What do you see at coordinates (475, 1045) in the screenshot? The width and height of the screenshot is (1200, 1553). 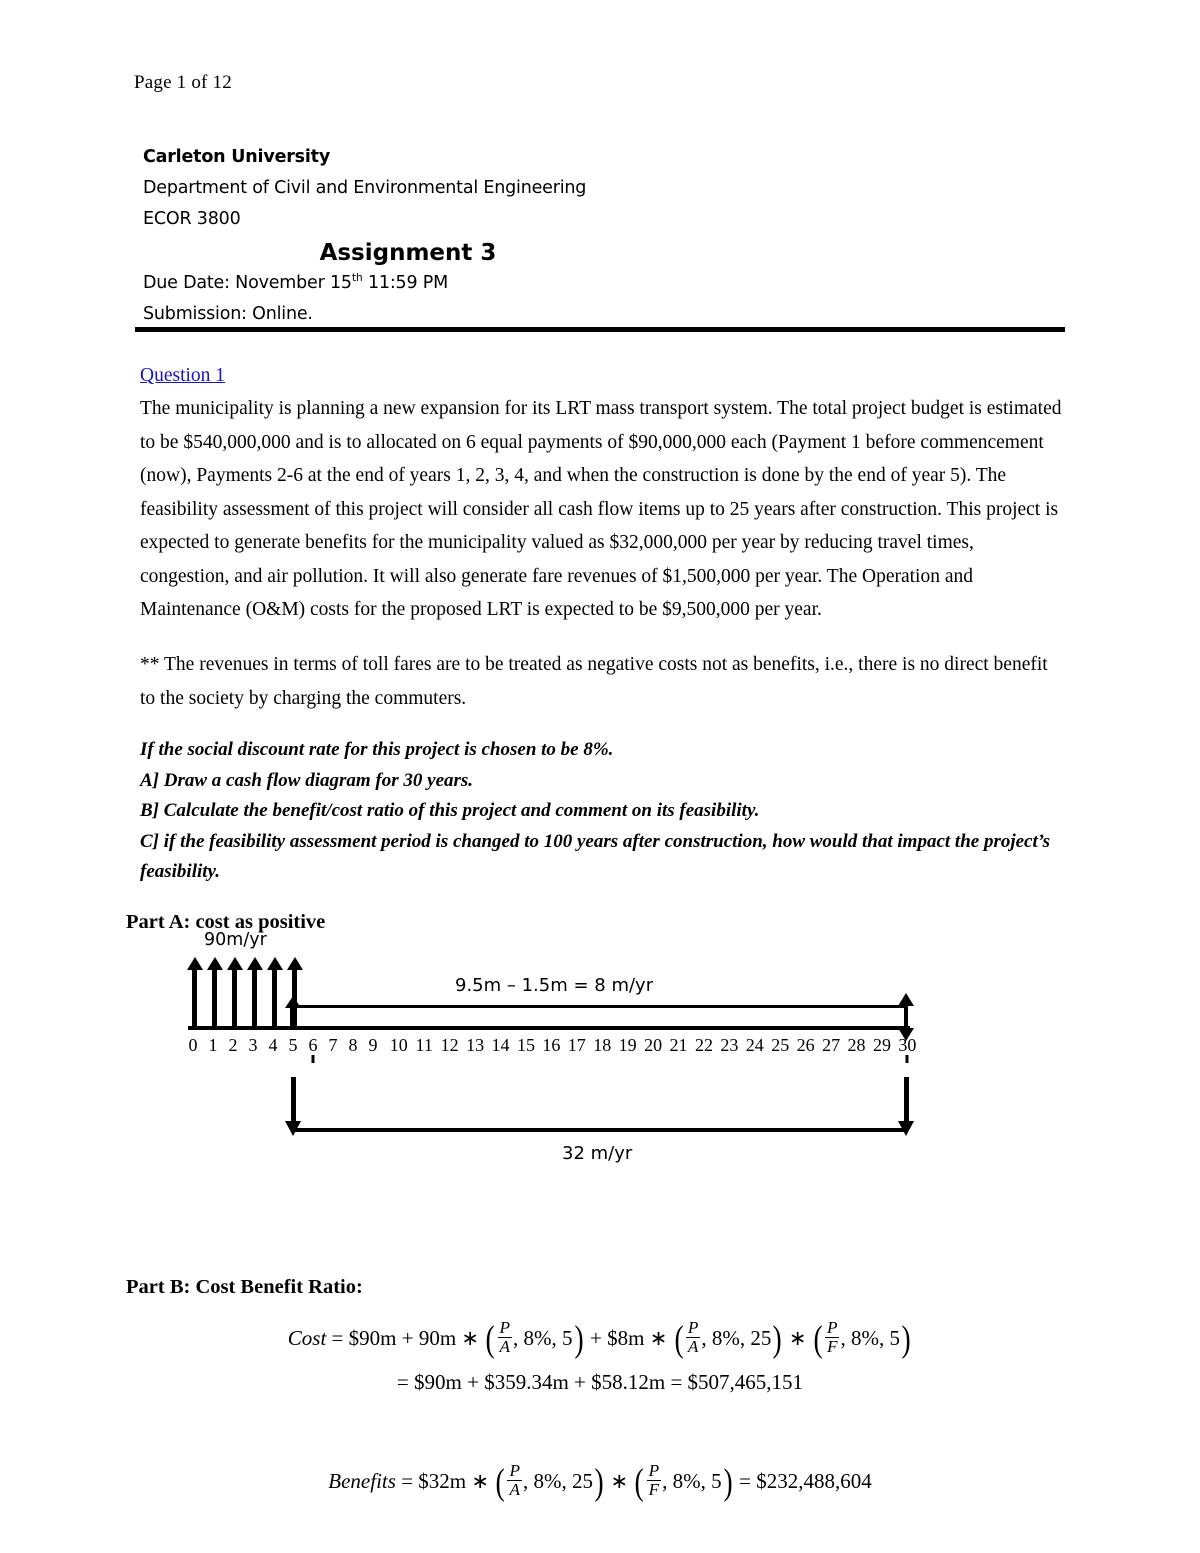 I see `tick-13: 13` at bounding box center [475, 1045].